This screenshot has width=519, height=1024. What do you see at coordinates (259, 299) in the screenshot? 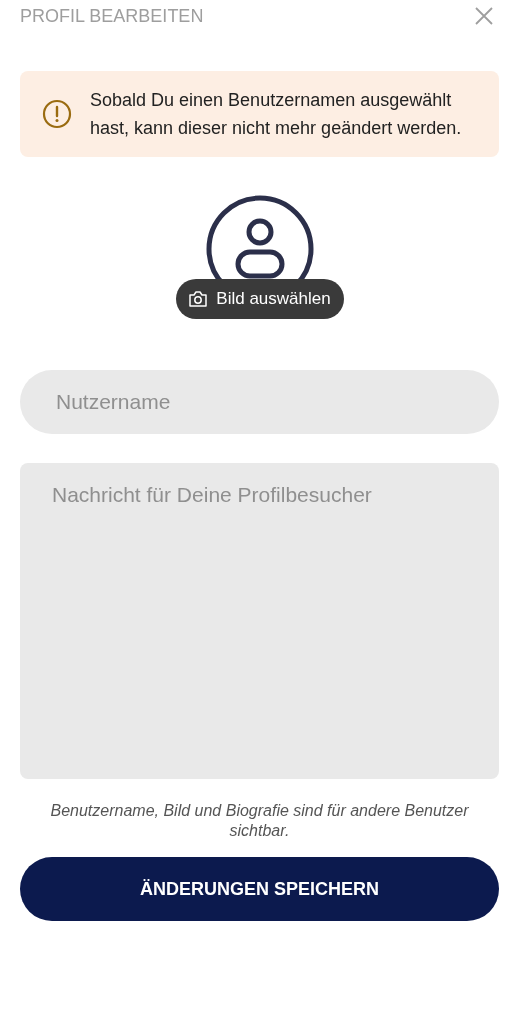
I see `choose-picture-button: Bild auswählen` at bounding box center [259, 299].